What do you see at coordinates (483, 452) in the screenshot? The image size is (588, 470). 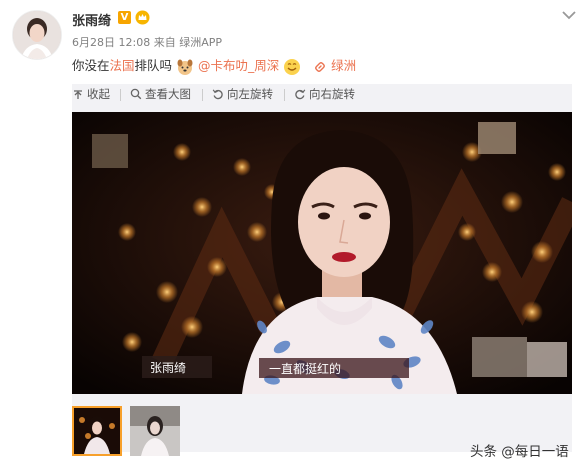 I see `watermark-prefix: 头条` at bounding box center [483, 452].